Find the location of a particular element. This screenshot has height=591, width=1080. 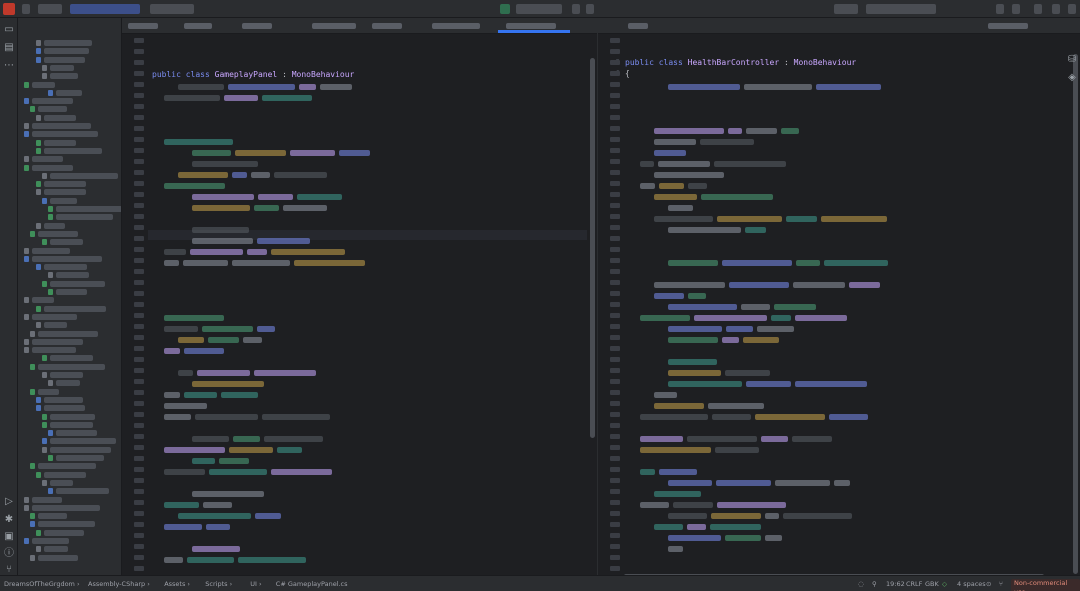

project-selector is located at coordinates (50, 9).